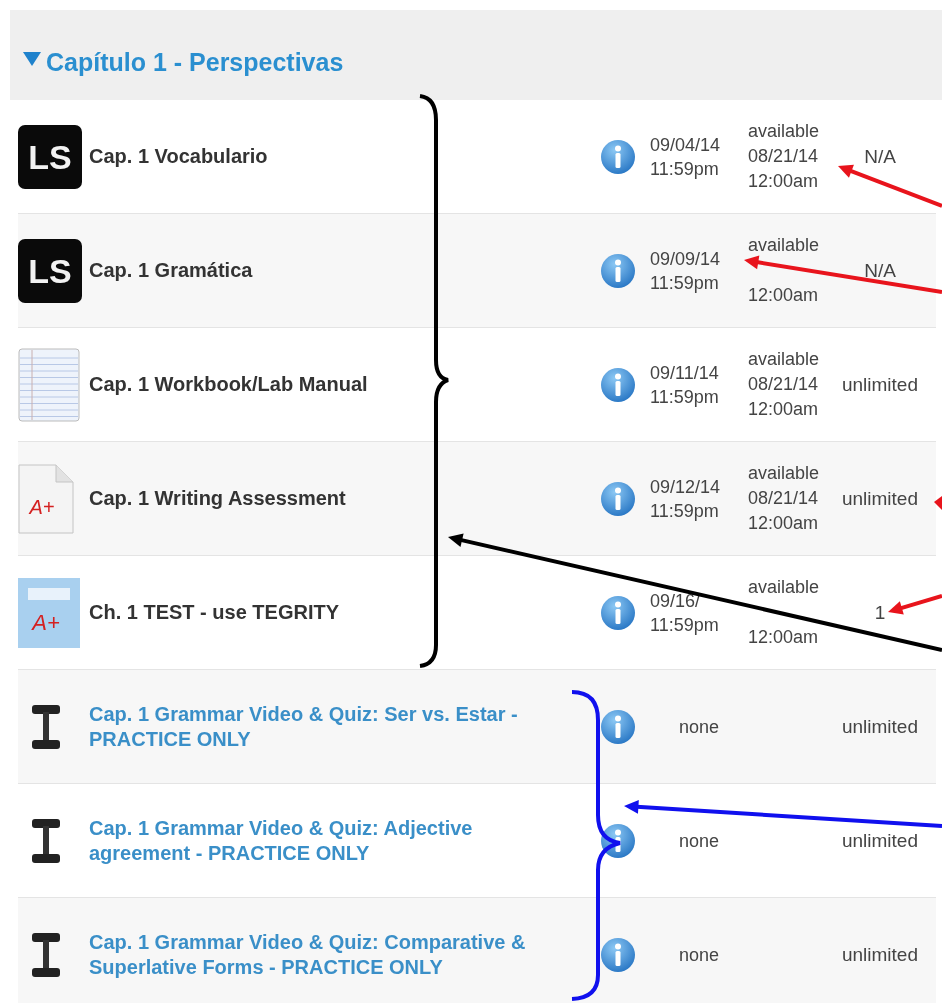  Describe the element at coordinates (324, 954) in the screenshot. I see `assignment-link: Cap. 1 Grammar Video & Quiz: Comparative & Superlative Forms - PRACTICE ONLY` at that location.